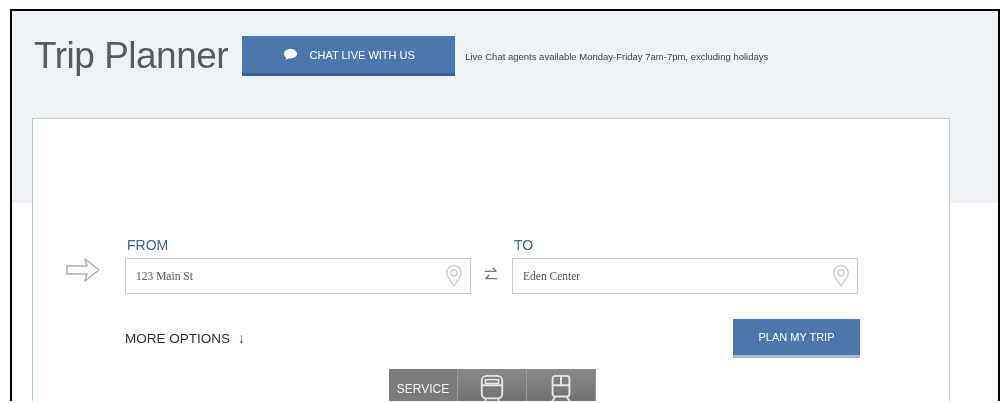  Describe the element at coordinates (617, 56) in the screenshot. I see `chat-availability-note: Live Chat agents available Monday-Friday 7am-7pm, excluding holidays` at that location.